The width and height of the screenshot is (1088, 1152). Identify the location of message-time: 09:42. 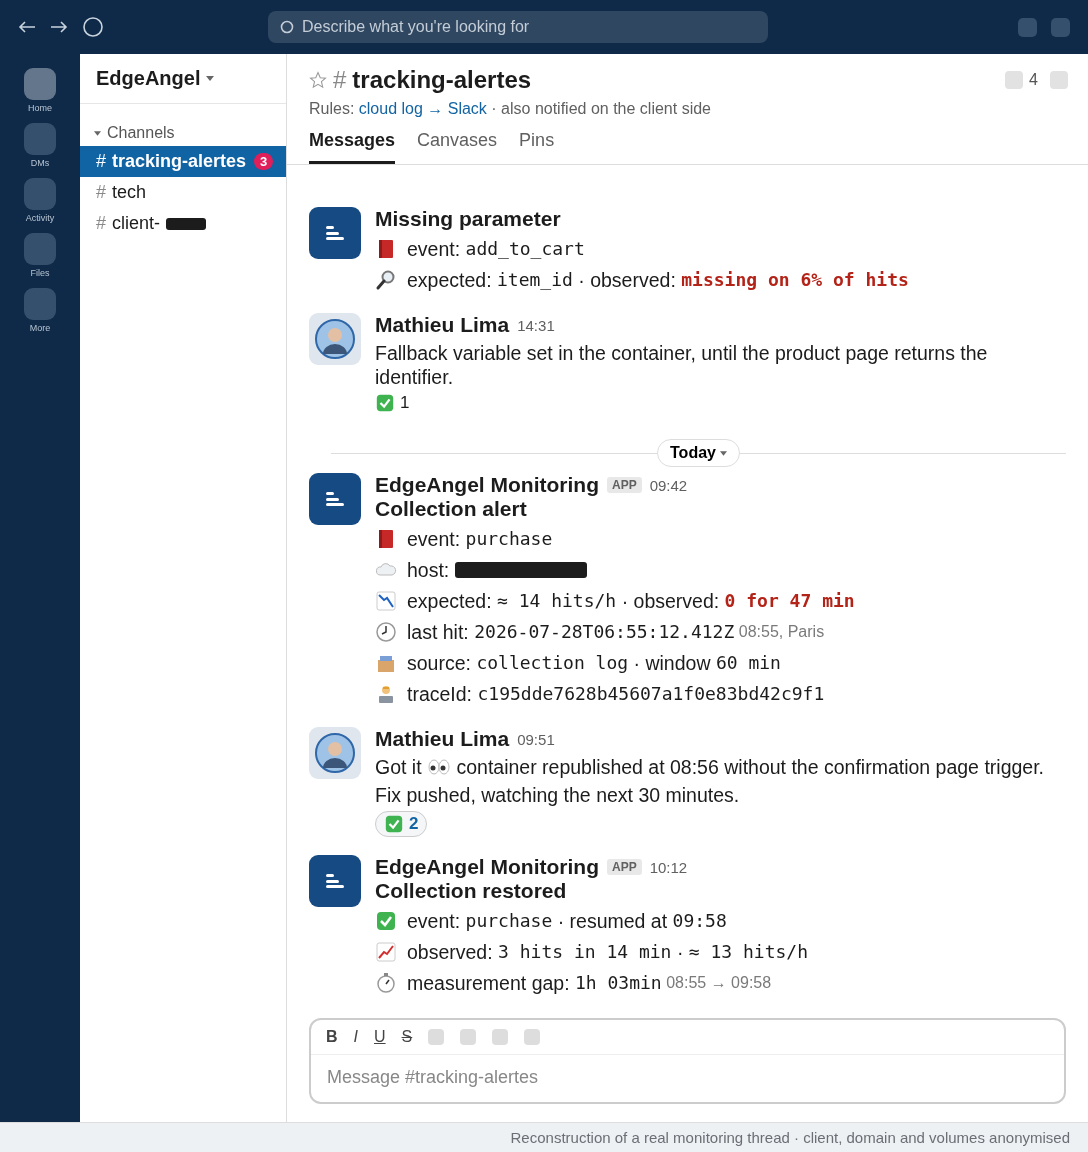
(668, 485).